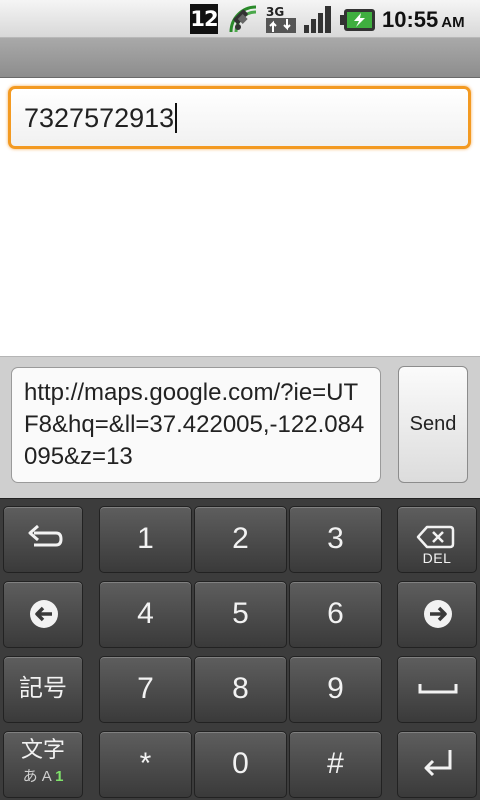  I want to click on gps-satellite-icon, so click(243, 19).